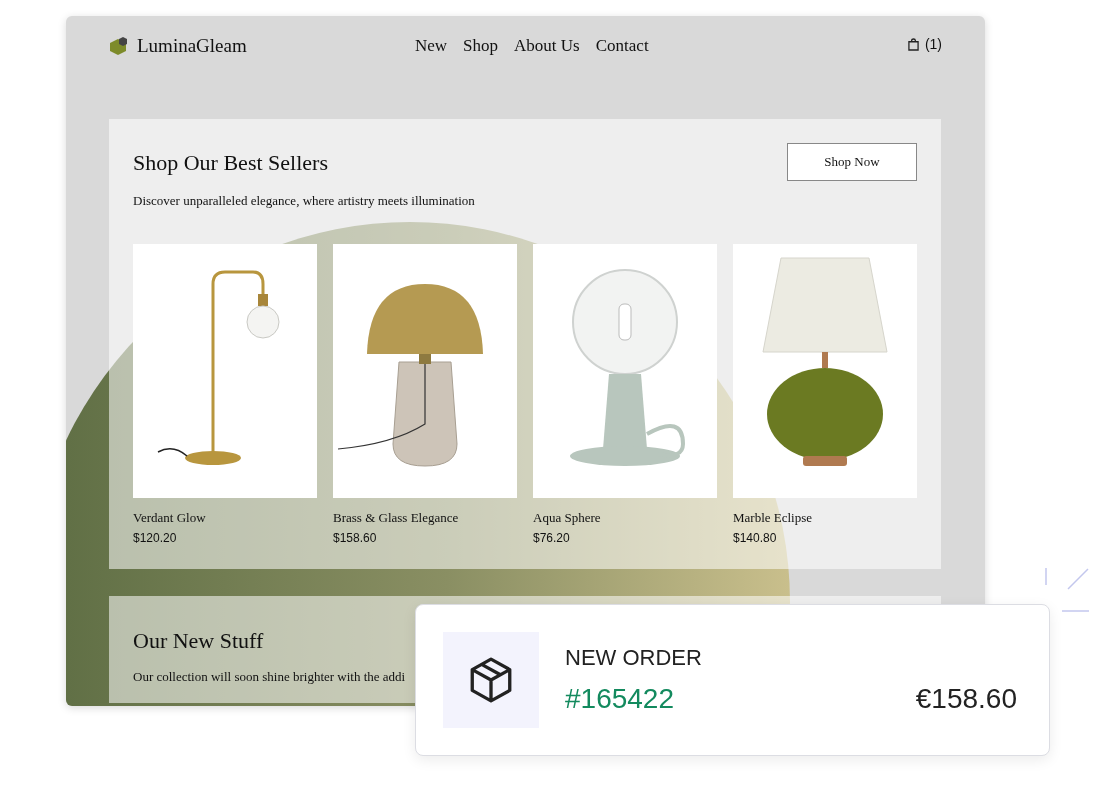  What do you see at coordinates (199, 641) in the screenshot?
I see `section-title: Our New Stuff` at bounding box center [199, 641].